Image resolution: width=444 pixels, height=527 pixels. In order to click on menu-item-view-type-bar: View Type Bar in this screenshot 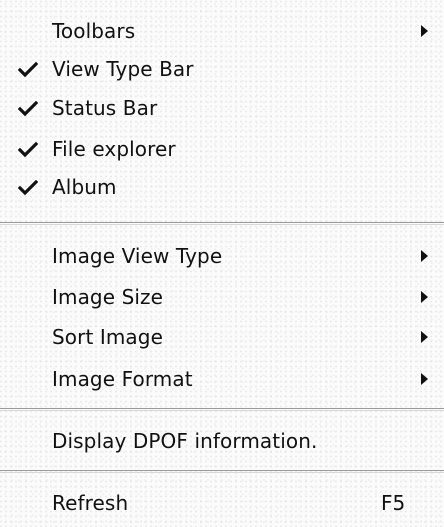, I will do `click(222, 69)`.